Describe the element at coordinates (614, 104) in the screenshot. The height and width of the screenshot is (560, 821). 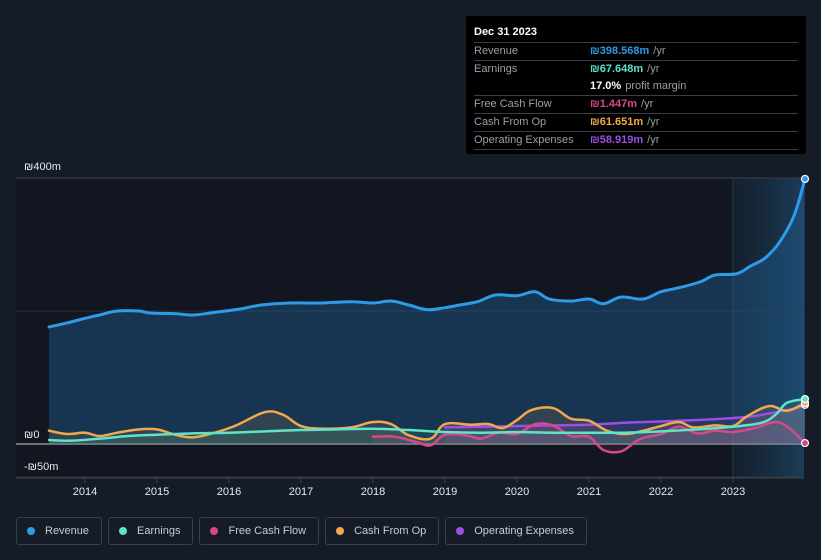
I see `tooltip-value: ₪1.447m` at that location.